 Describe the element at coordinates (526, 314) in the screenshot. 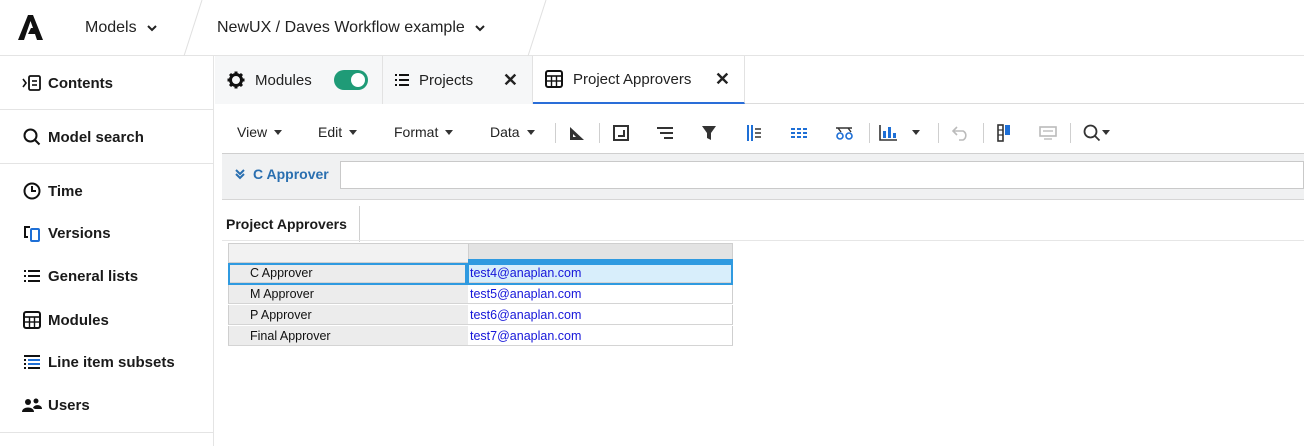

I see `cell-value: test6@anaplan.com` at that location.